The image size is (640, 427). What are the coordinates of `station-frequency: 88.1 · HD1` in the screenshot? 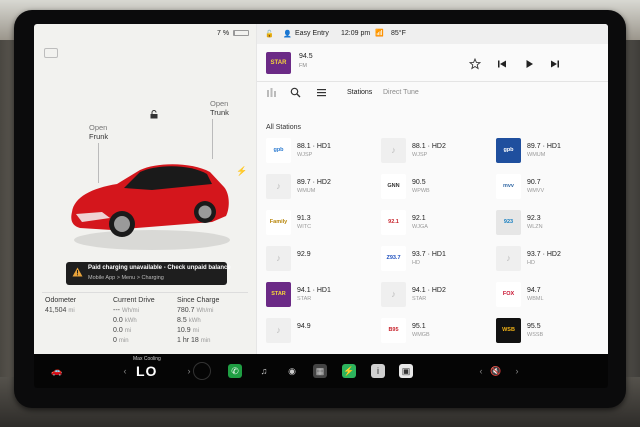 It's located at (314, 146).